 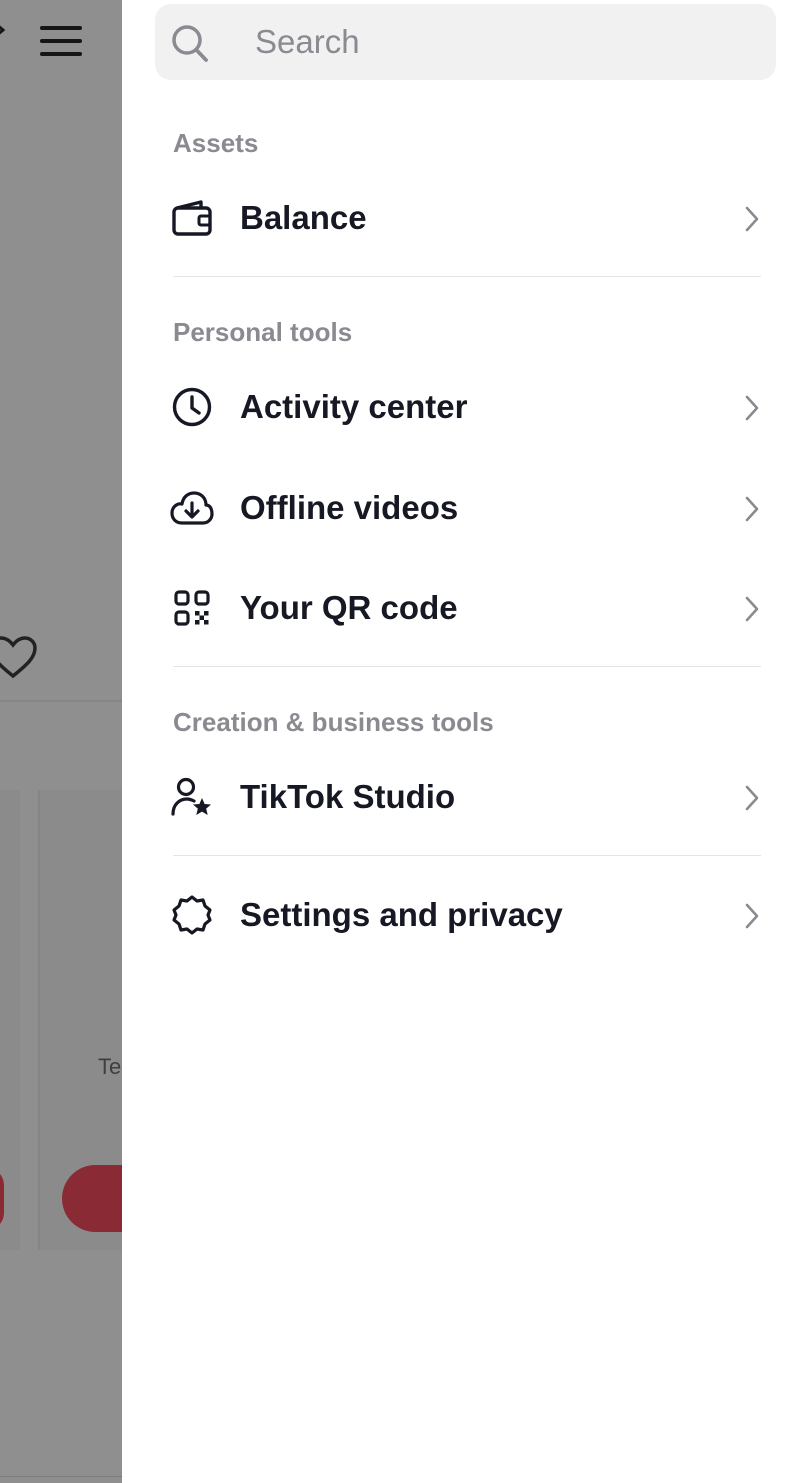 What do you see at coordinates (466, 508) in the screenshot?
I see `menu-item-offline-videos: Offline videos` at bounding box center [466, 508].